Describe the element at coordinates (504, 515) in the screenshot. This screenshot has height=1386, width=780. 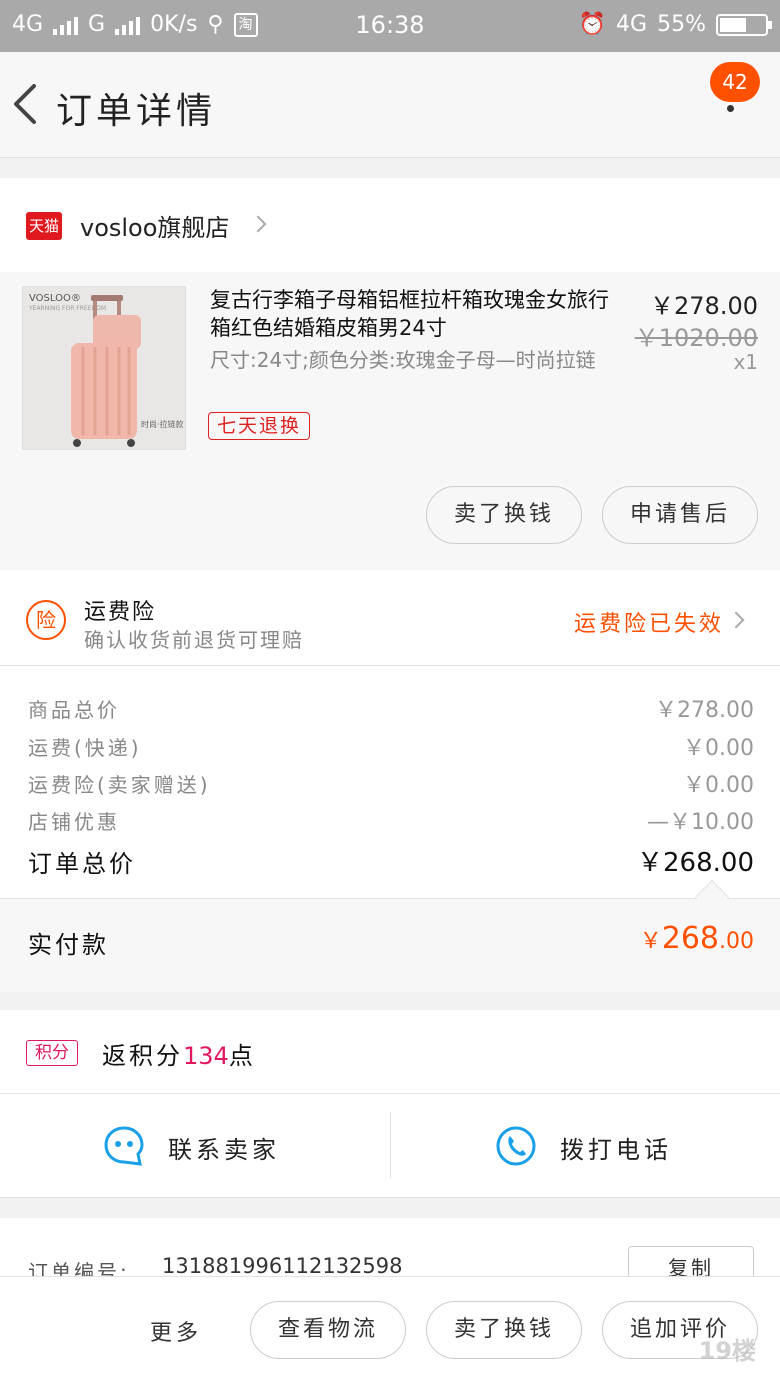
I see `resell-button: 卖了换钱` at that location.